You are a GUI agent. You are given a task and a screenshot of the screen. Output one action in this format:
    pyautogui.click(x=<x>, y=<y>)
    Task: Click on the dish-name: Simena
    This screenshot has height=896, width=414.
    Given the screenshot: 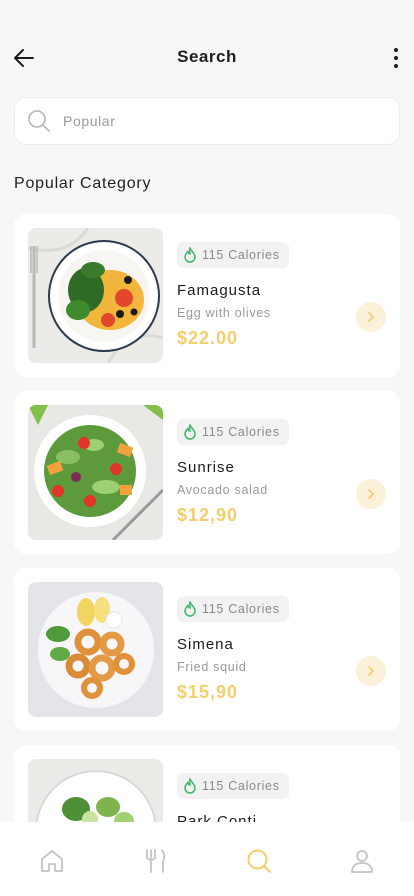 What is the action you would take?
    pyautogui.click(x=205, y=644)
    